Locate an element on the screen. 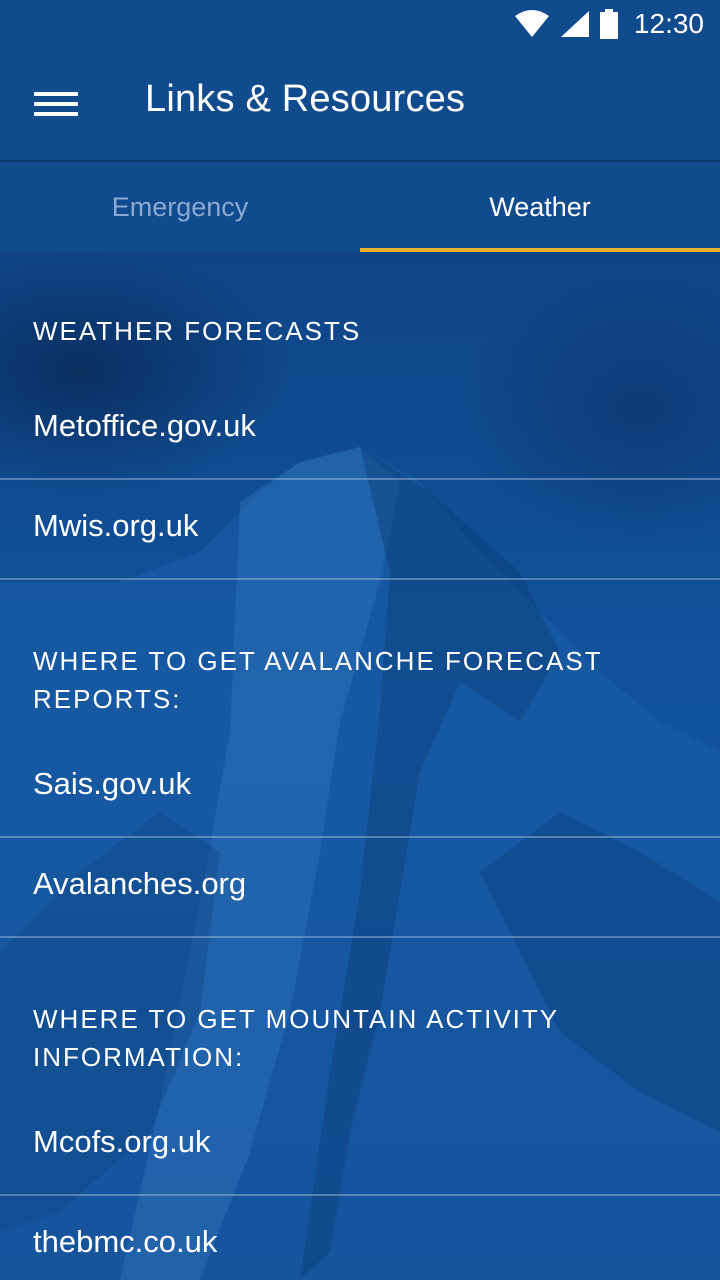 The width and height of the screenshot is (720, 1280). link-avalanches: Avalanches.org is located at coordinates (360, 888).